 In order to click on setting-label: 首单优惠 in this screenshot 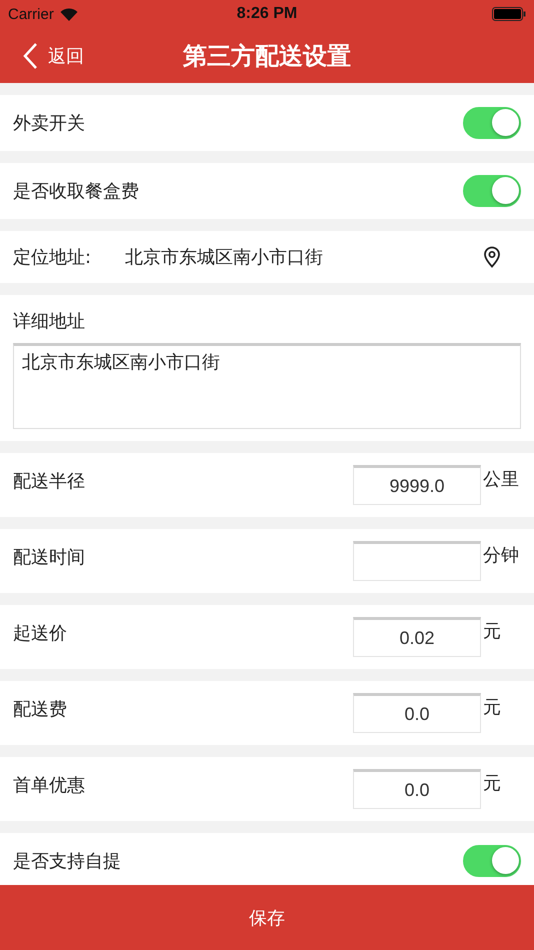, I will do `click(49, 786)`.